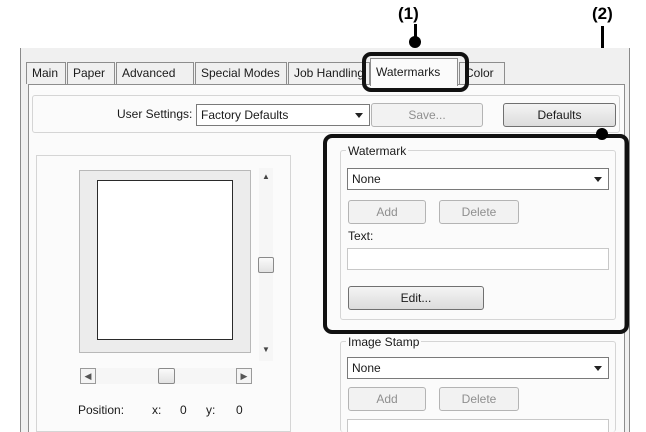 The height and width of the screenshot is (432, 646). I want to click on tab-job-handling: Job Handling, so click(329, 73).